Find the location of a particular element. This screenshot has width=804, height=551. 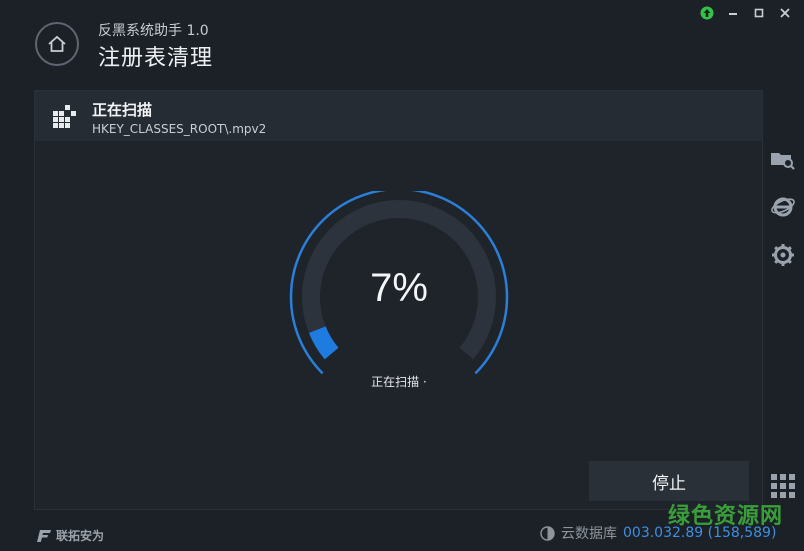

minimize-icon is located at coordinates (733, 14).